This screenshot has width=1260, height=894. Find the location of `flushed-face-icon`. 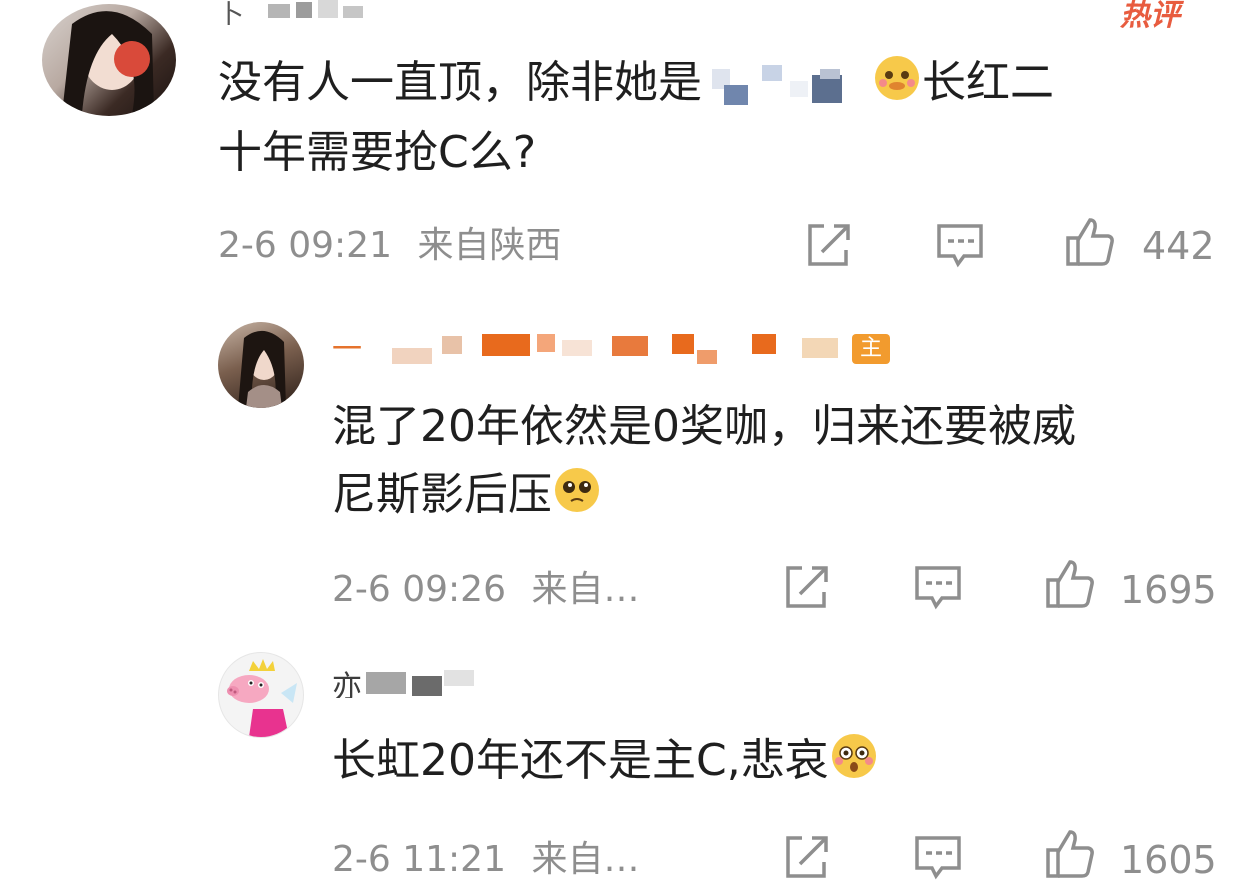

flushed-face-icon is located at coordinates (853, 756).